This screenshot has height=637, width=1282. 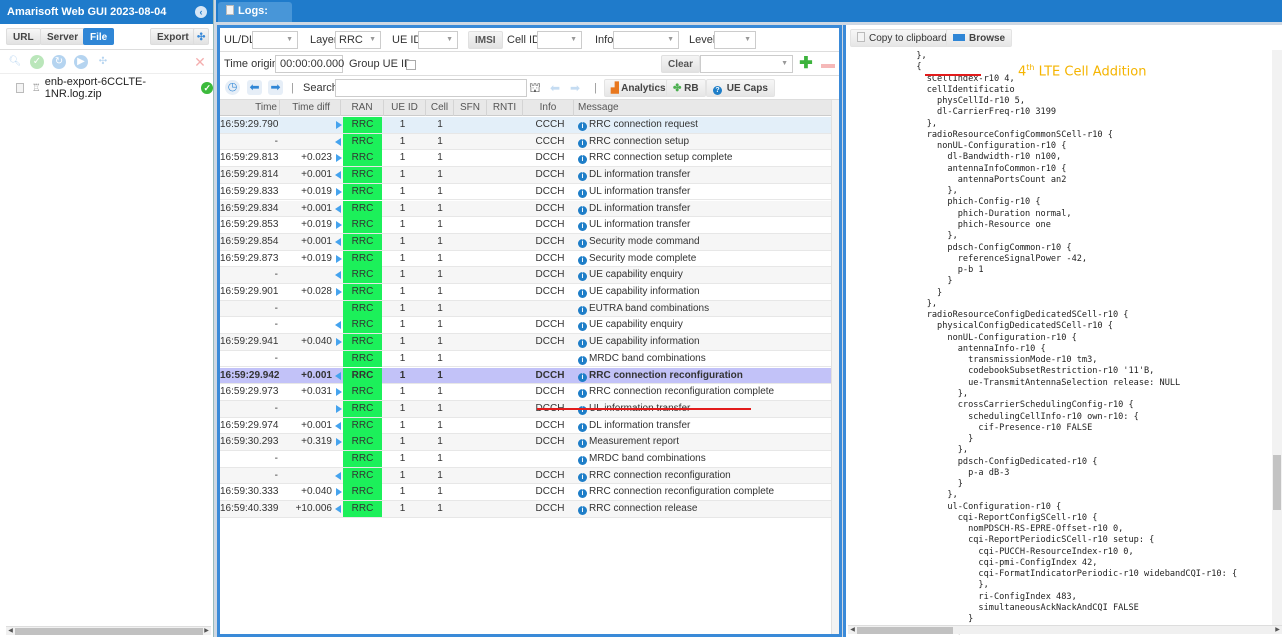 I want to click on settings-icon: ✣, so click(x=201, y=36).